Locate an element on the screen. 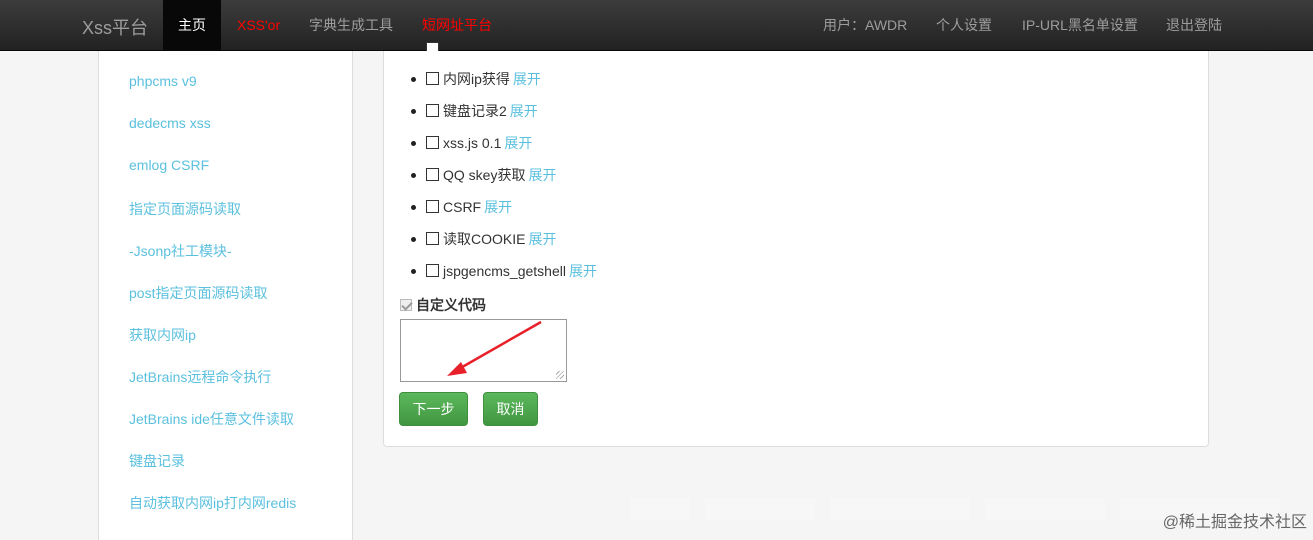 The image size is (1313, 540). sidebar-item: JetBrains ide任意文件读取 is located at coordinates (211, 419).